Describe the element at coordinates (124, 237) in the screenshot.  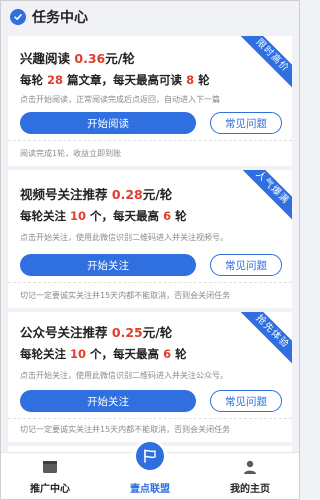
I see `task-description: 点击开始关注，使用此微信识别二维码进入并关注视频号。` at that location.